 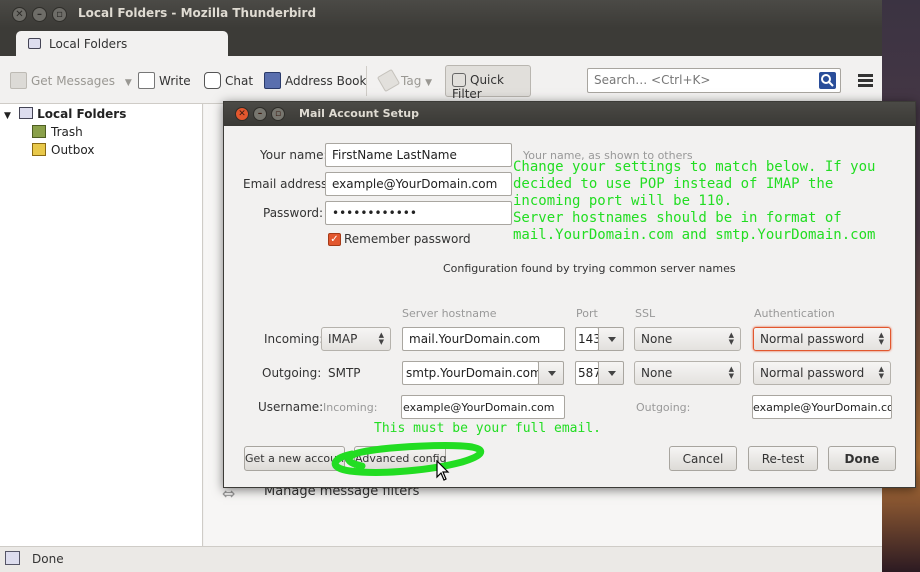 I want to click on remember-password-label: Remember password, so click(x=407, y=239).